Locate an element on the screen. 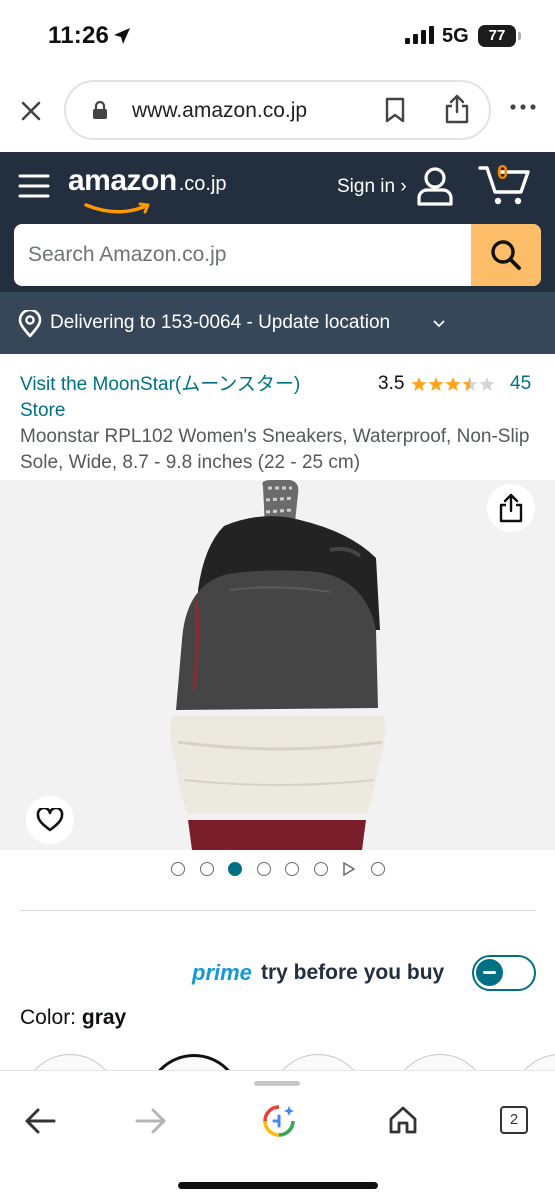  logo-wordmark: amazon is located at coordinates (122, 180).